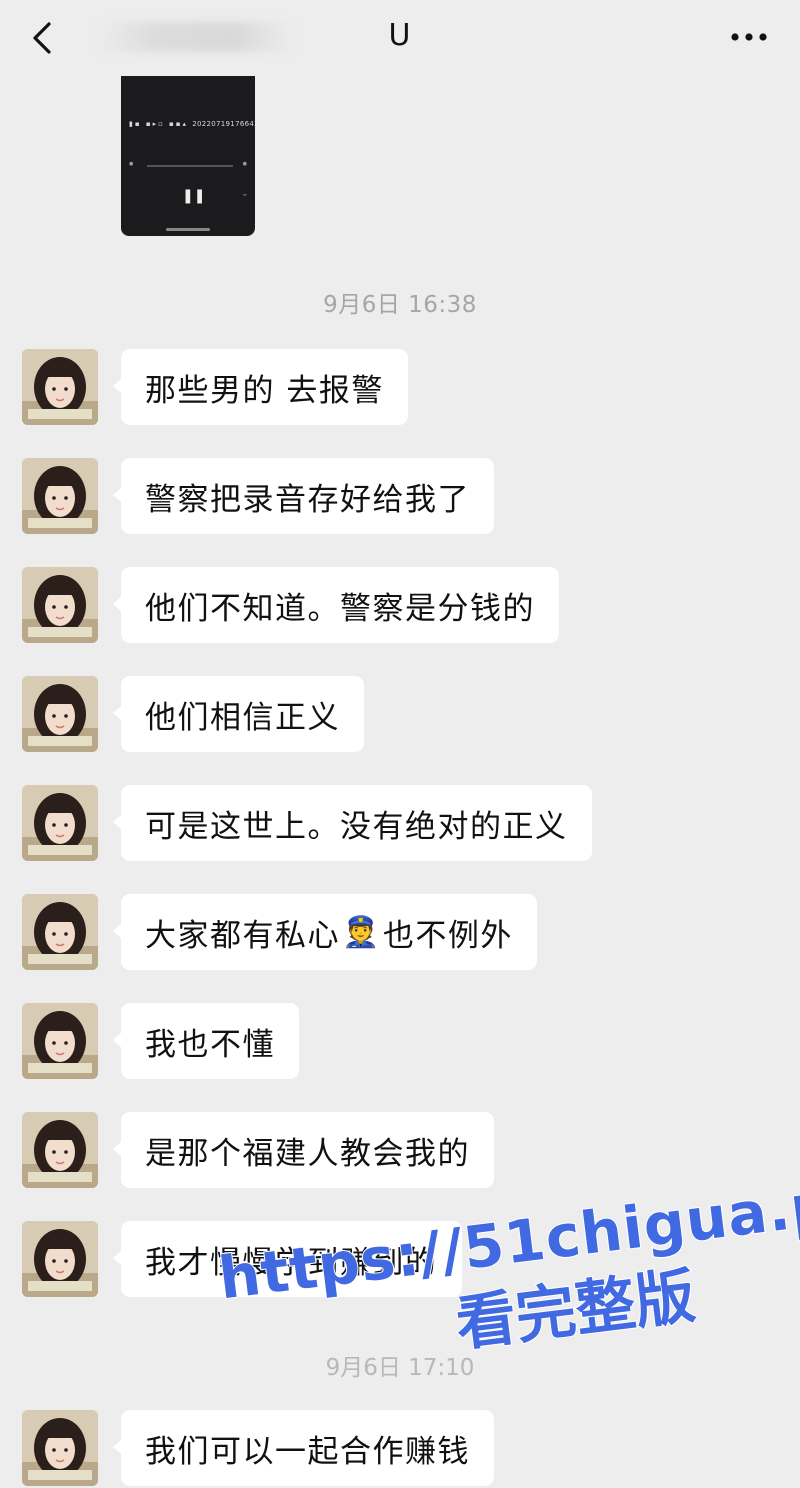 The width and height of the screenshot is (800, 1488). What do you see at coordinates (131, 164) in the screenshot?
I see `time-elapsed: ●` at bounding box center [131, 164].